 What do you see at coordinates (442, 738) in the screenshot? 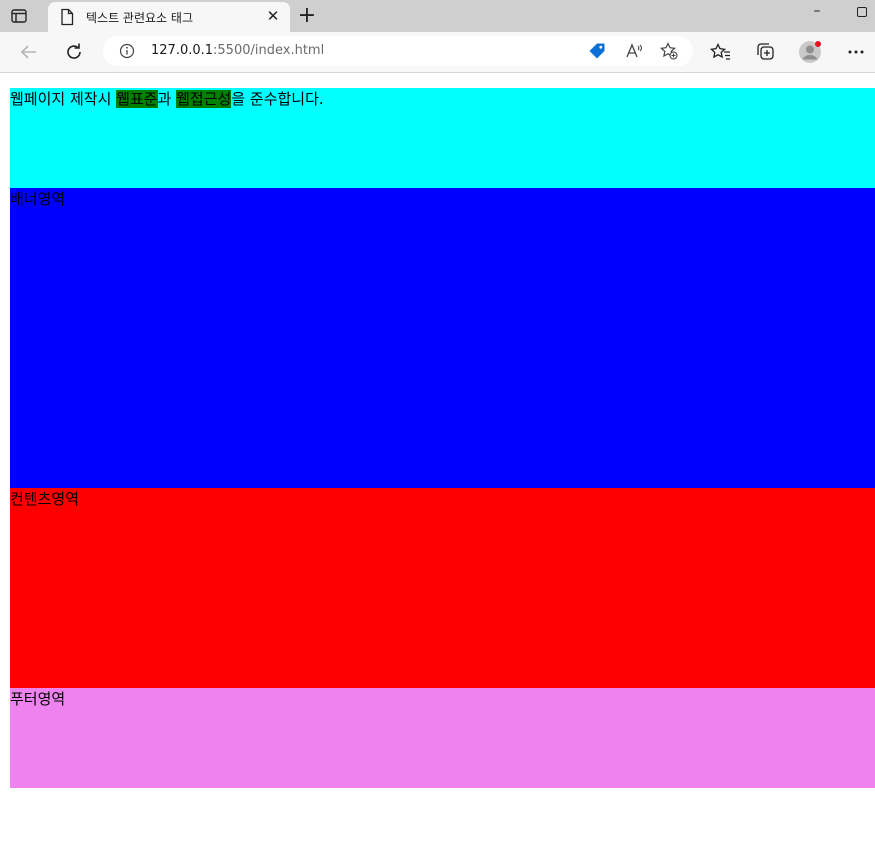
I see `footer-section: 푸터영역` at bounding box center [442, 738].